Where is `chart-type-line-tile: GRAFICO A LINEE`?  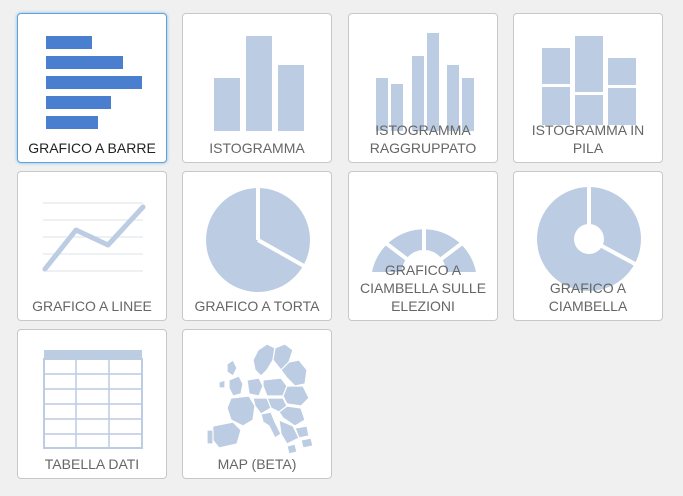
chart-type-line-tile: GRAFICO A LINEE is located at coordinates (92, 246).